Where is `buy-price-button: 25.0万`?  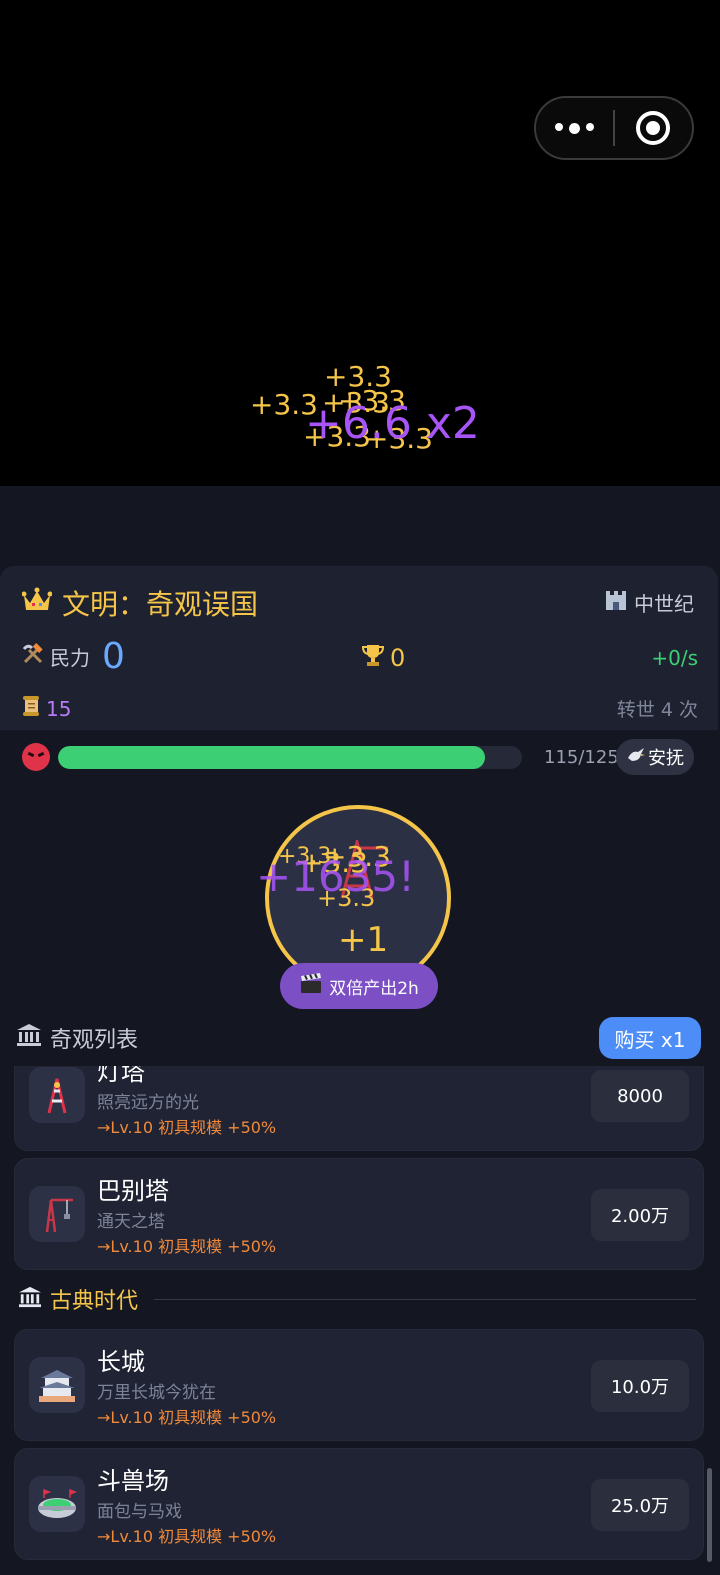
buy-price-button: 25.0万 is located at coordinates (640, 1505).